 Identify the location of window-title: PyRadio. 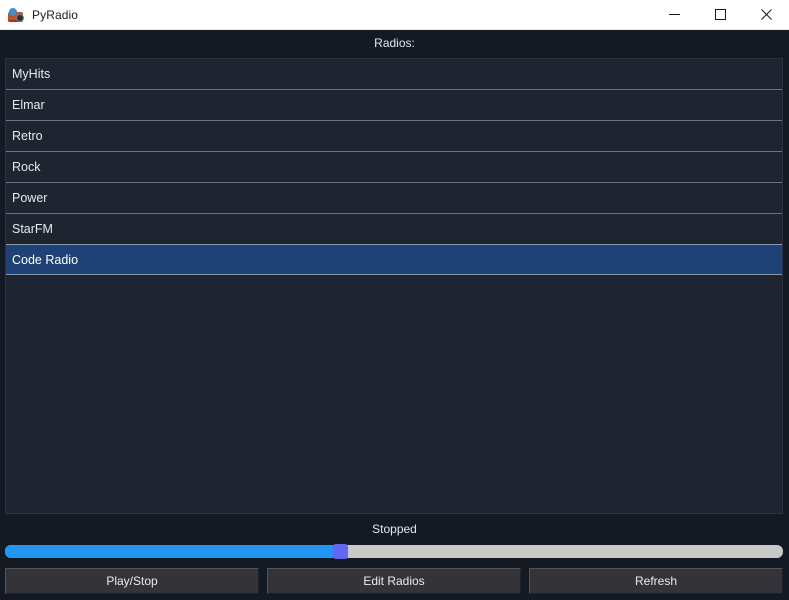
(55, 14).